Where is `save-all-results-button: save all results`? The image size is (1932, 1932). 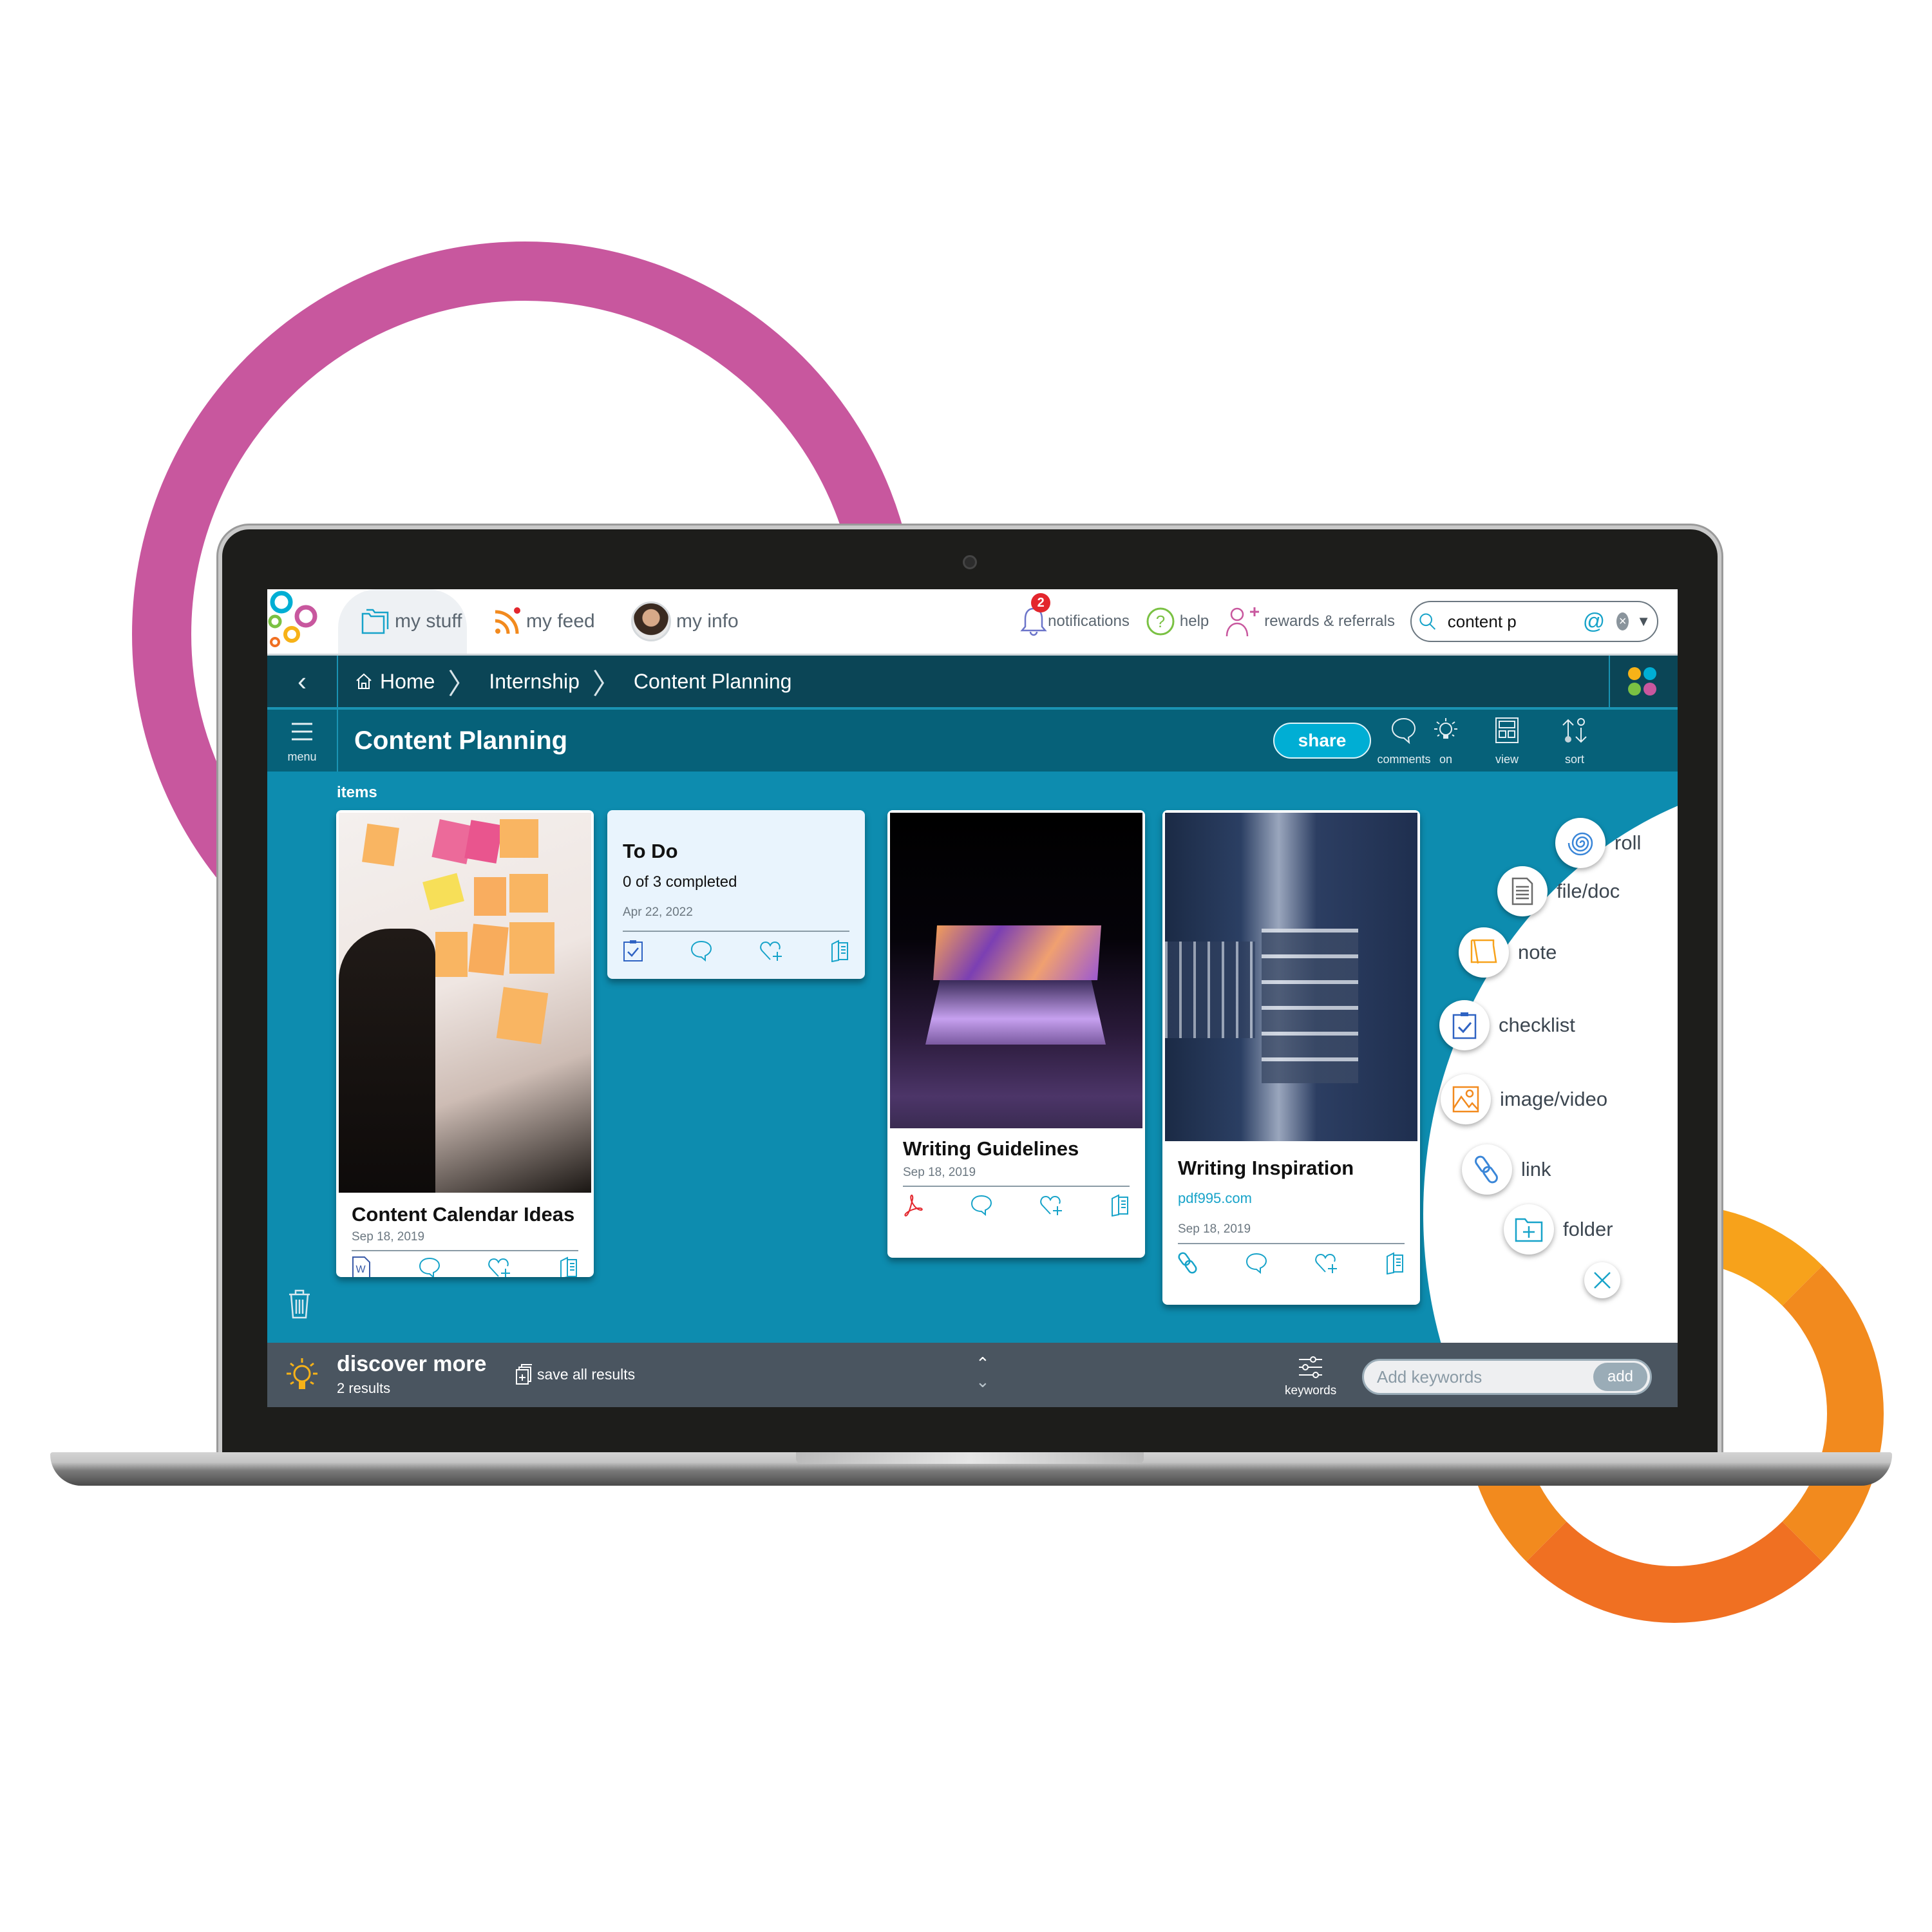 save-all-results-button: save all results is located at coordinates (575, 1374).